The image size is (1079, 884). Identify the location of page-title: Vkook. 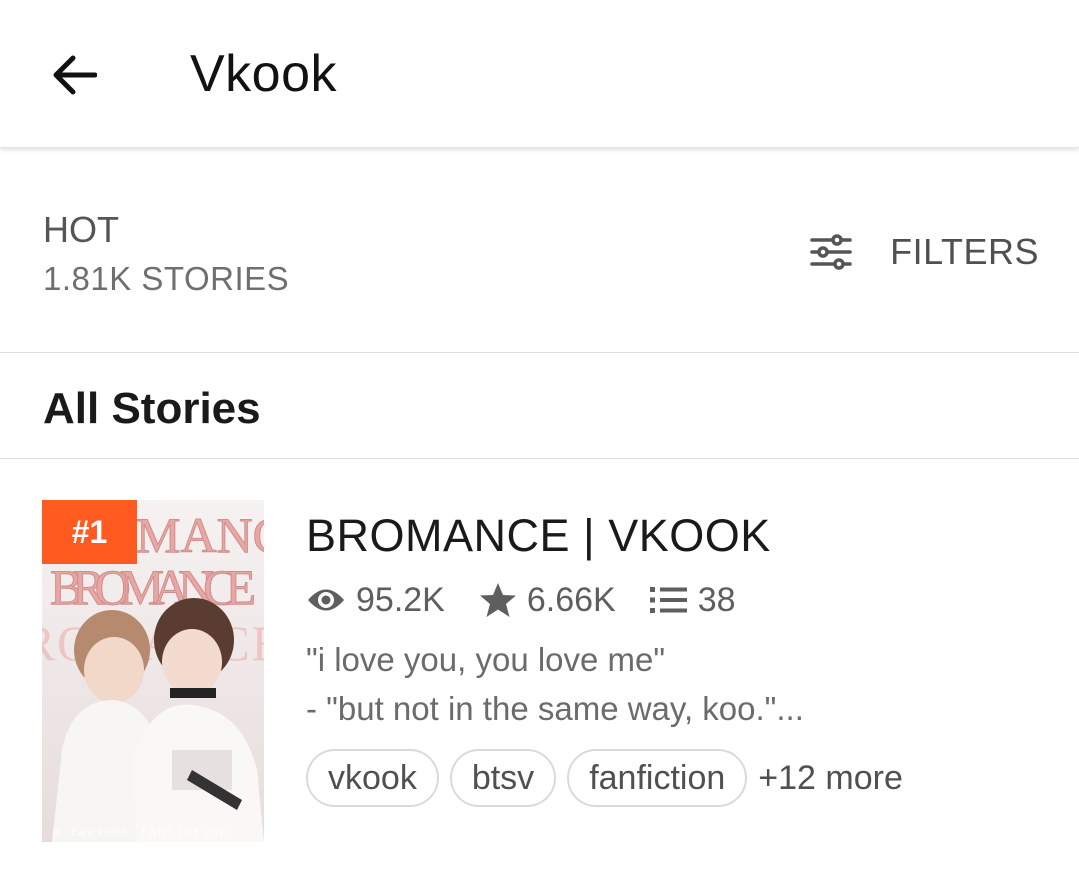
(264, 74).